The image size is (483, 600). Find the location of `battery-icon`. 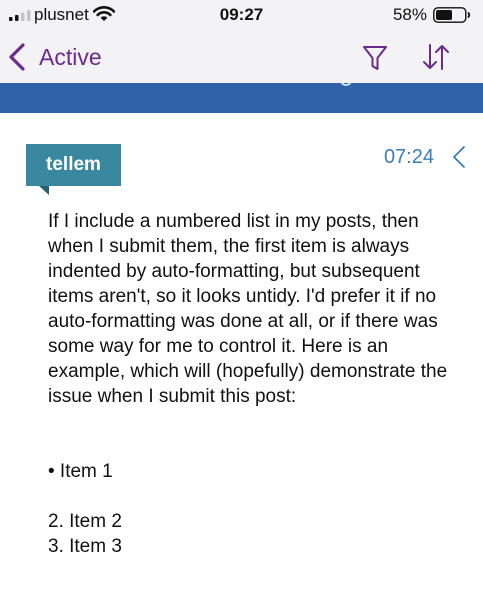

battery-icon is located at coordinates (452, 15).